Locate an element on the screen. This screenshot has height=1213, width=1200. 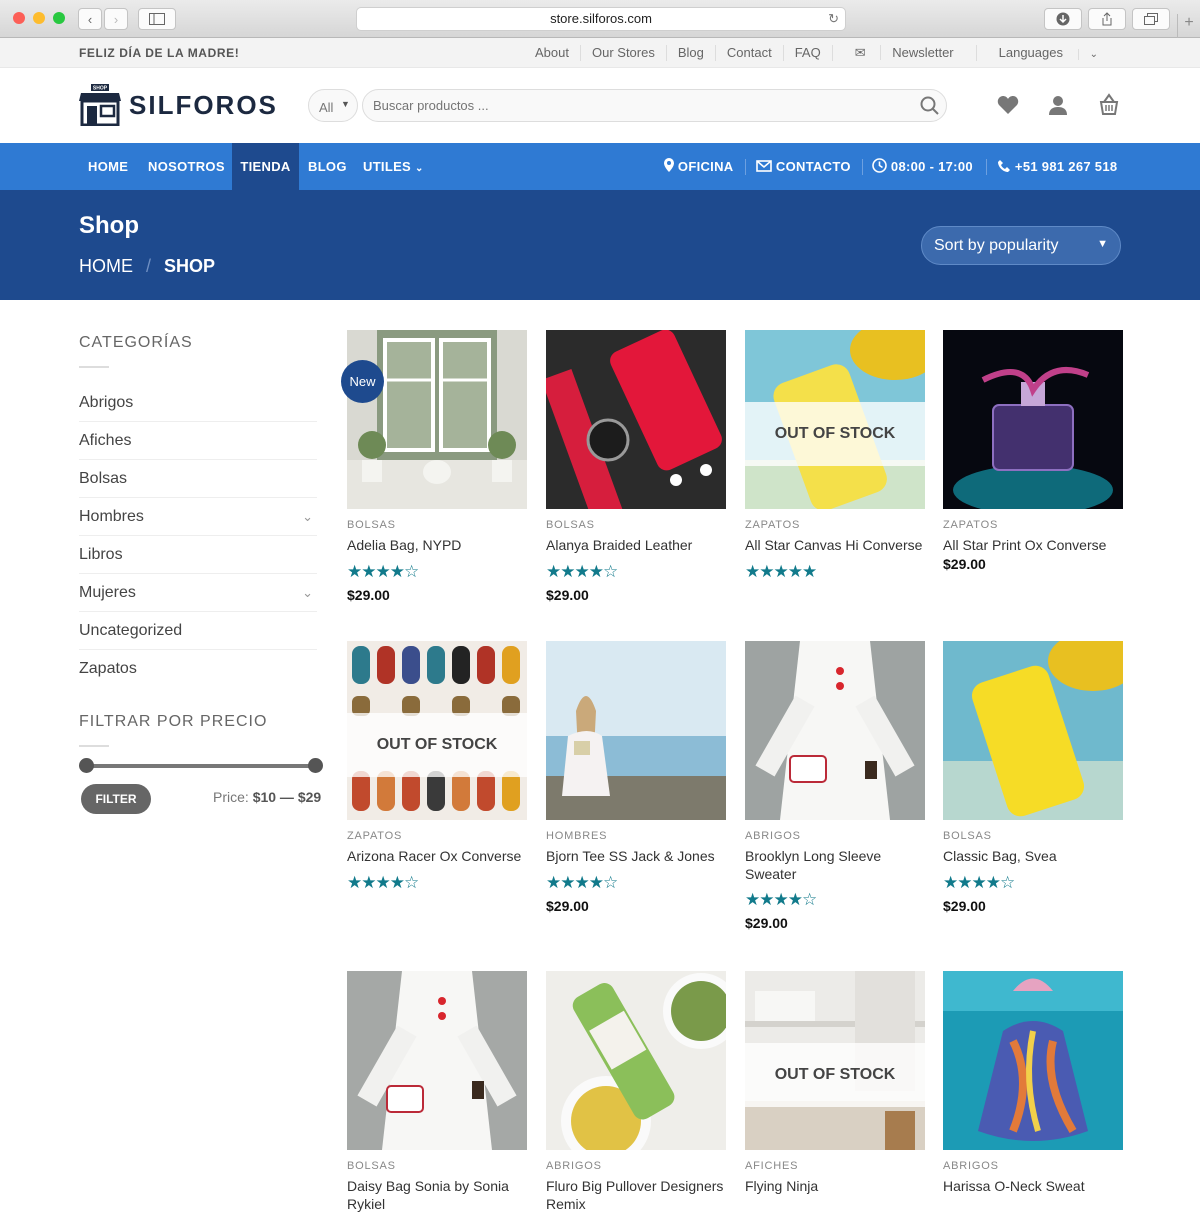
product-name: Arizona Racer Ox Converse is located at coordinates (437, 856).